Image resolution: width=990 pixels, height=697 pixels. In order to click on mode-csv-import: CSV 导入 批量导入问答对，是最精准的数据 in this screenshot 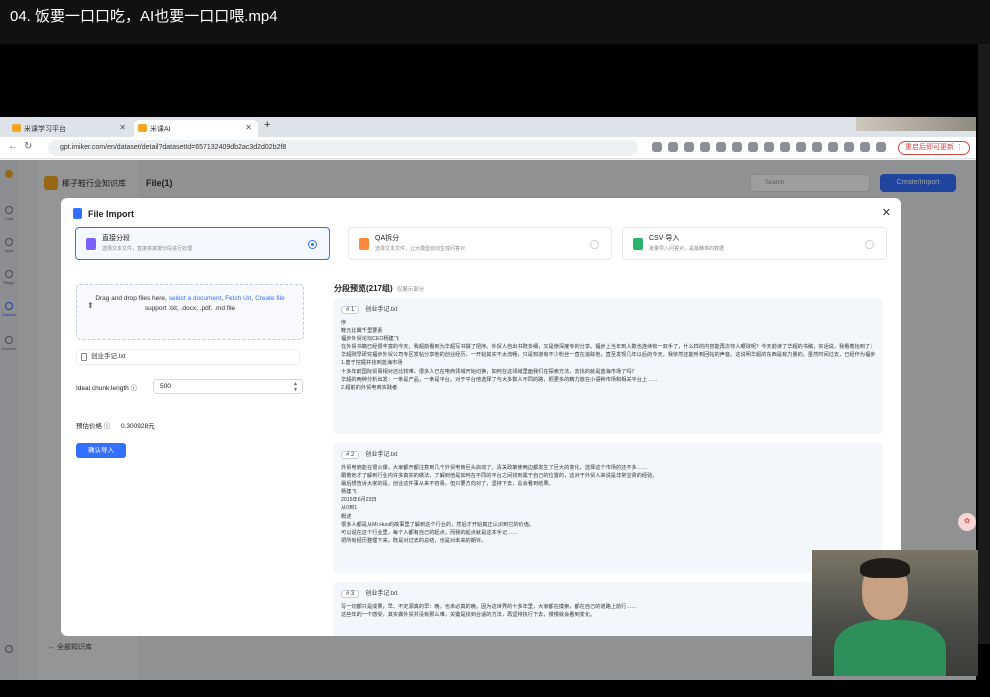, I will do `click(754, 243)`.